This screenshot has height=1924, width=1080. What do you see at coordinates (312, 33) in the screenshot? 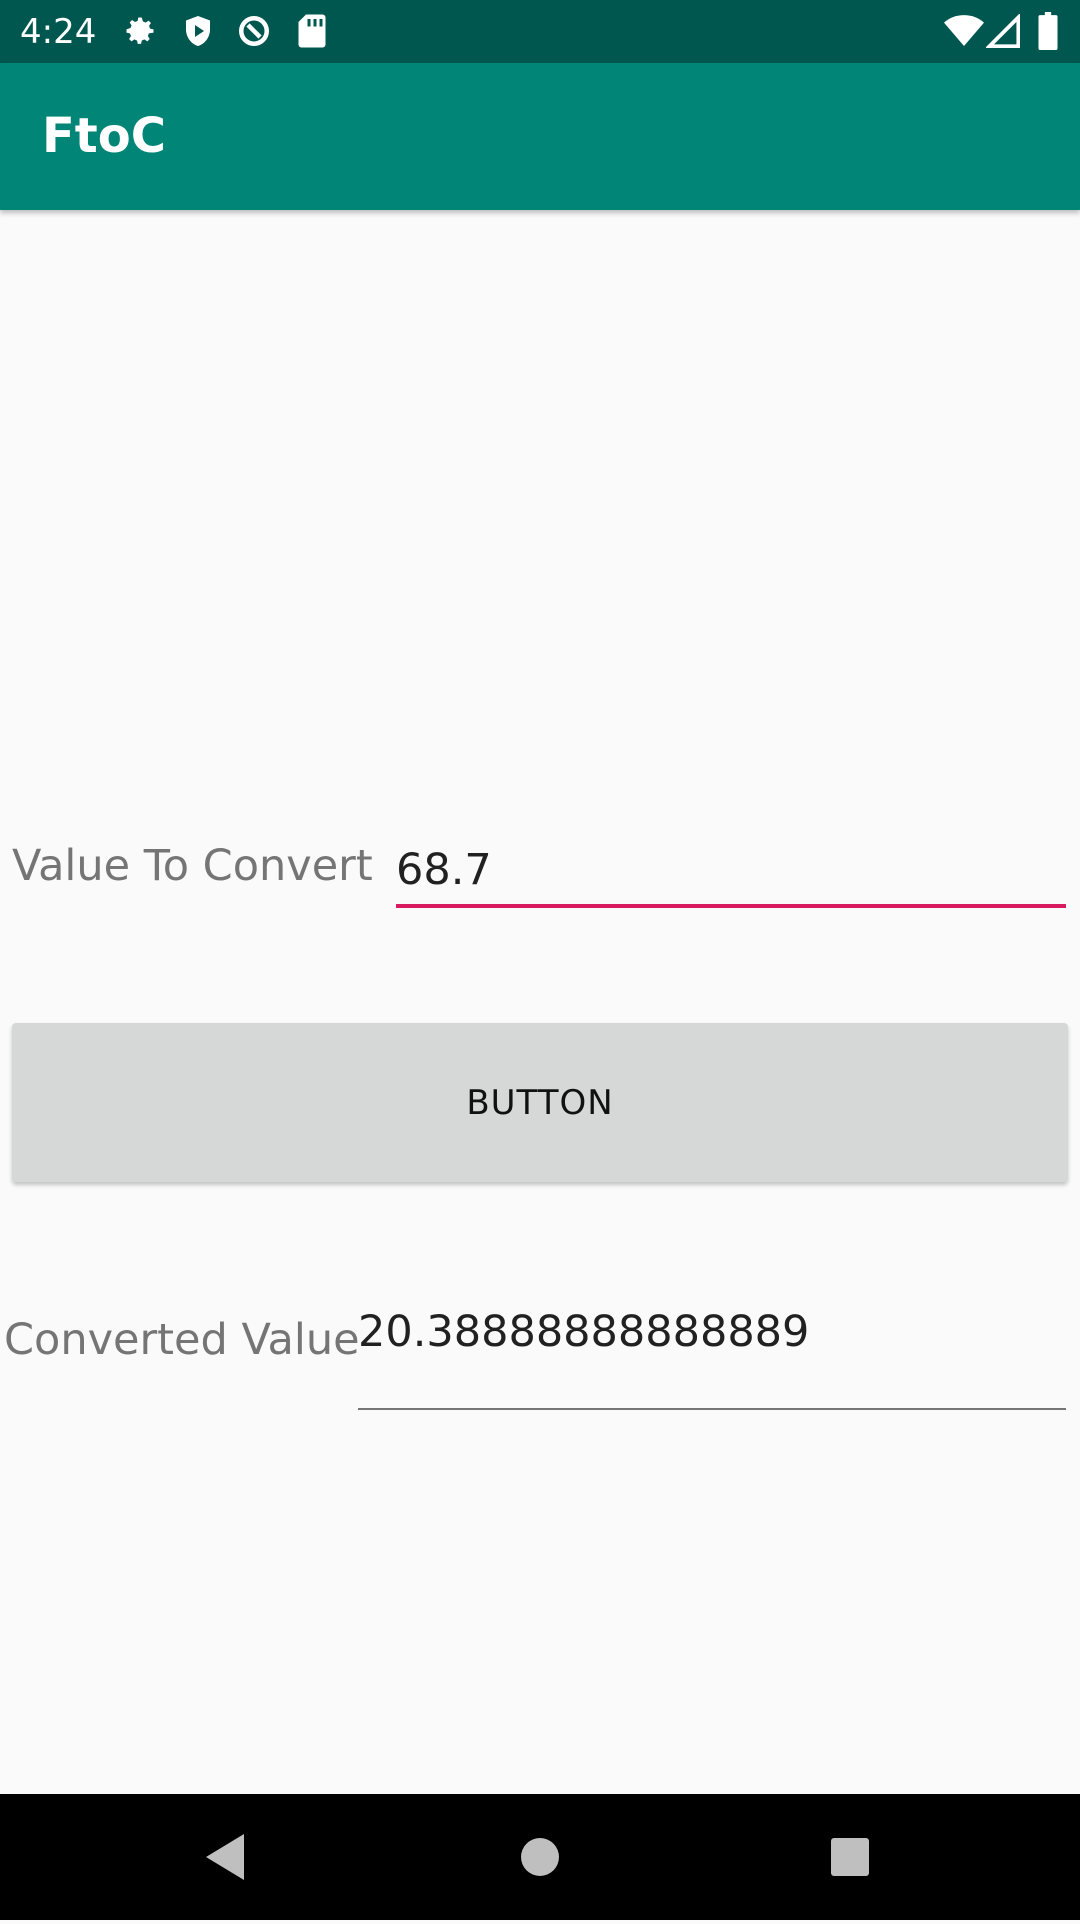
I see `sd-card-icon` at bounding box center [312, 33].